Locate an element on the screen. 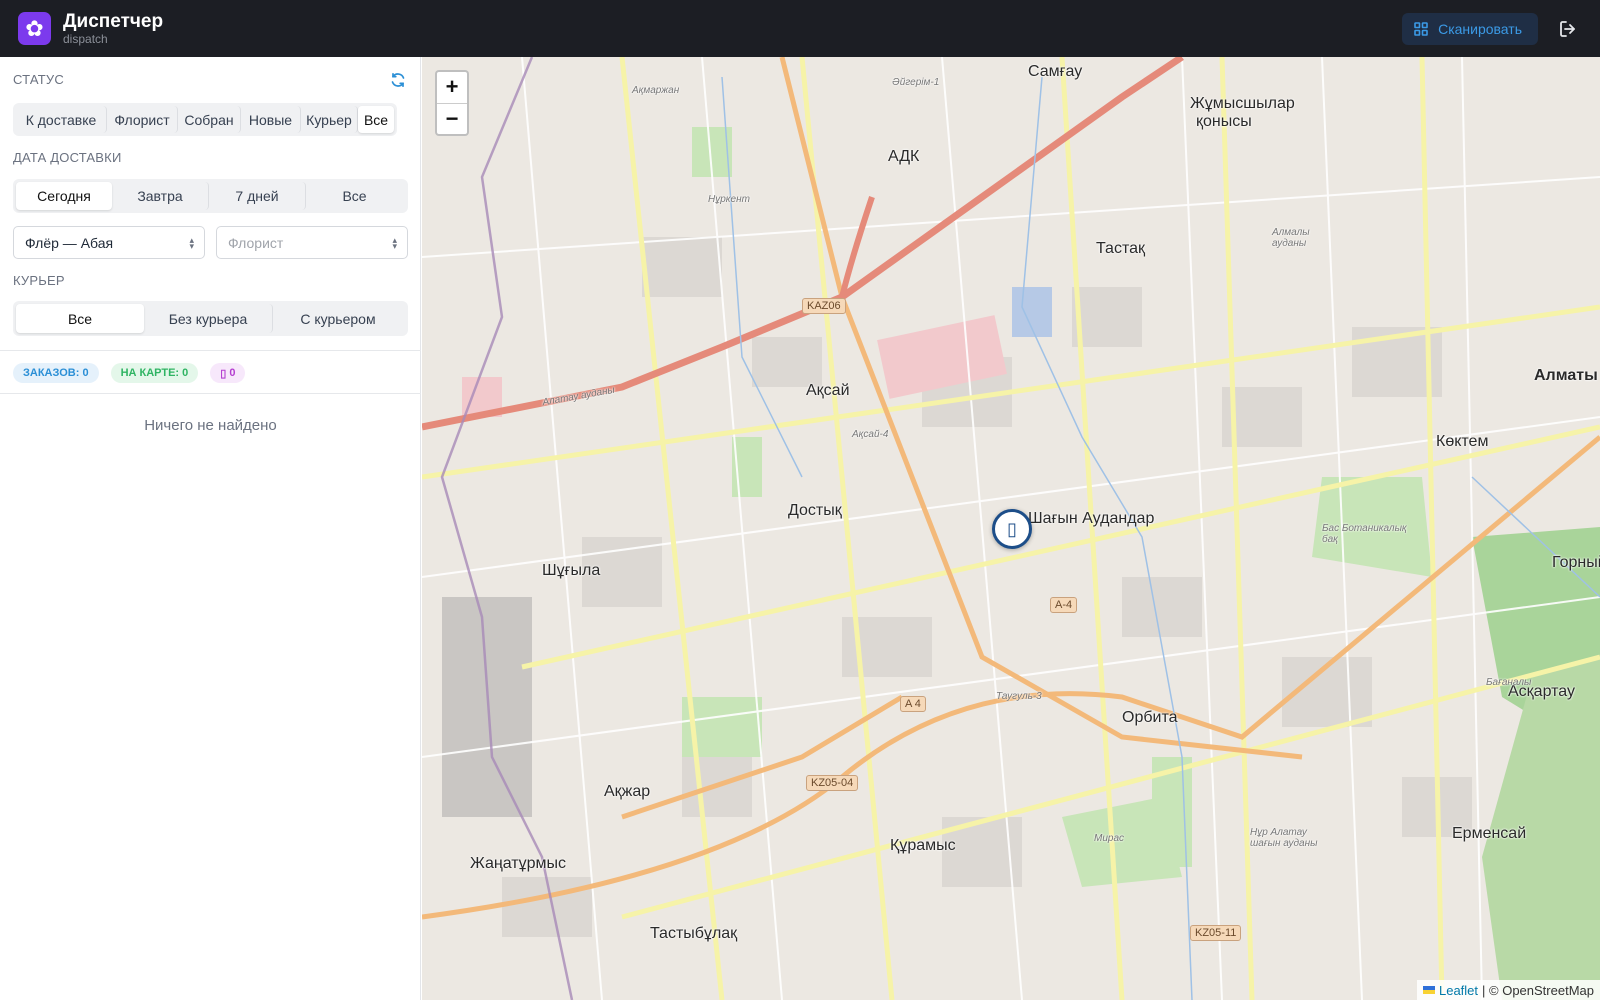  map-label: Жаңатұрмыс is located at coordinates (518, 863).